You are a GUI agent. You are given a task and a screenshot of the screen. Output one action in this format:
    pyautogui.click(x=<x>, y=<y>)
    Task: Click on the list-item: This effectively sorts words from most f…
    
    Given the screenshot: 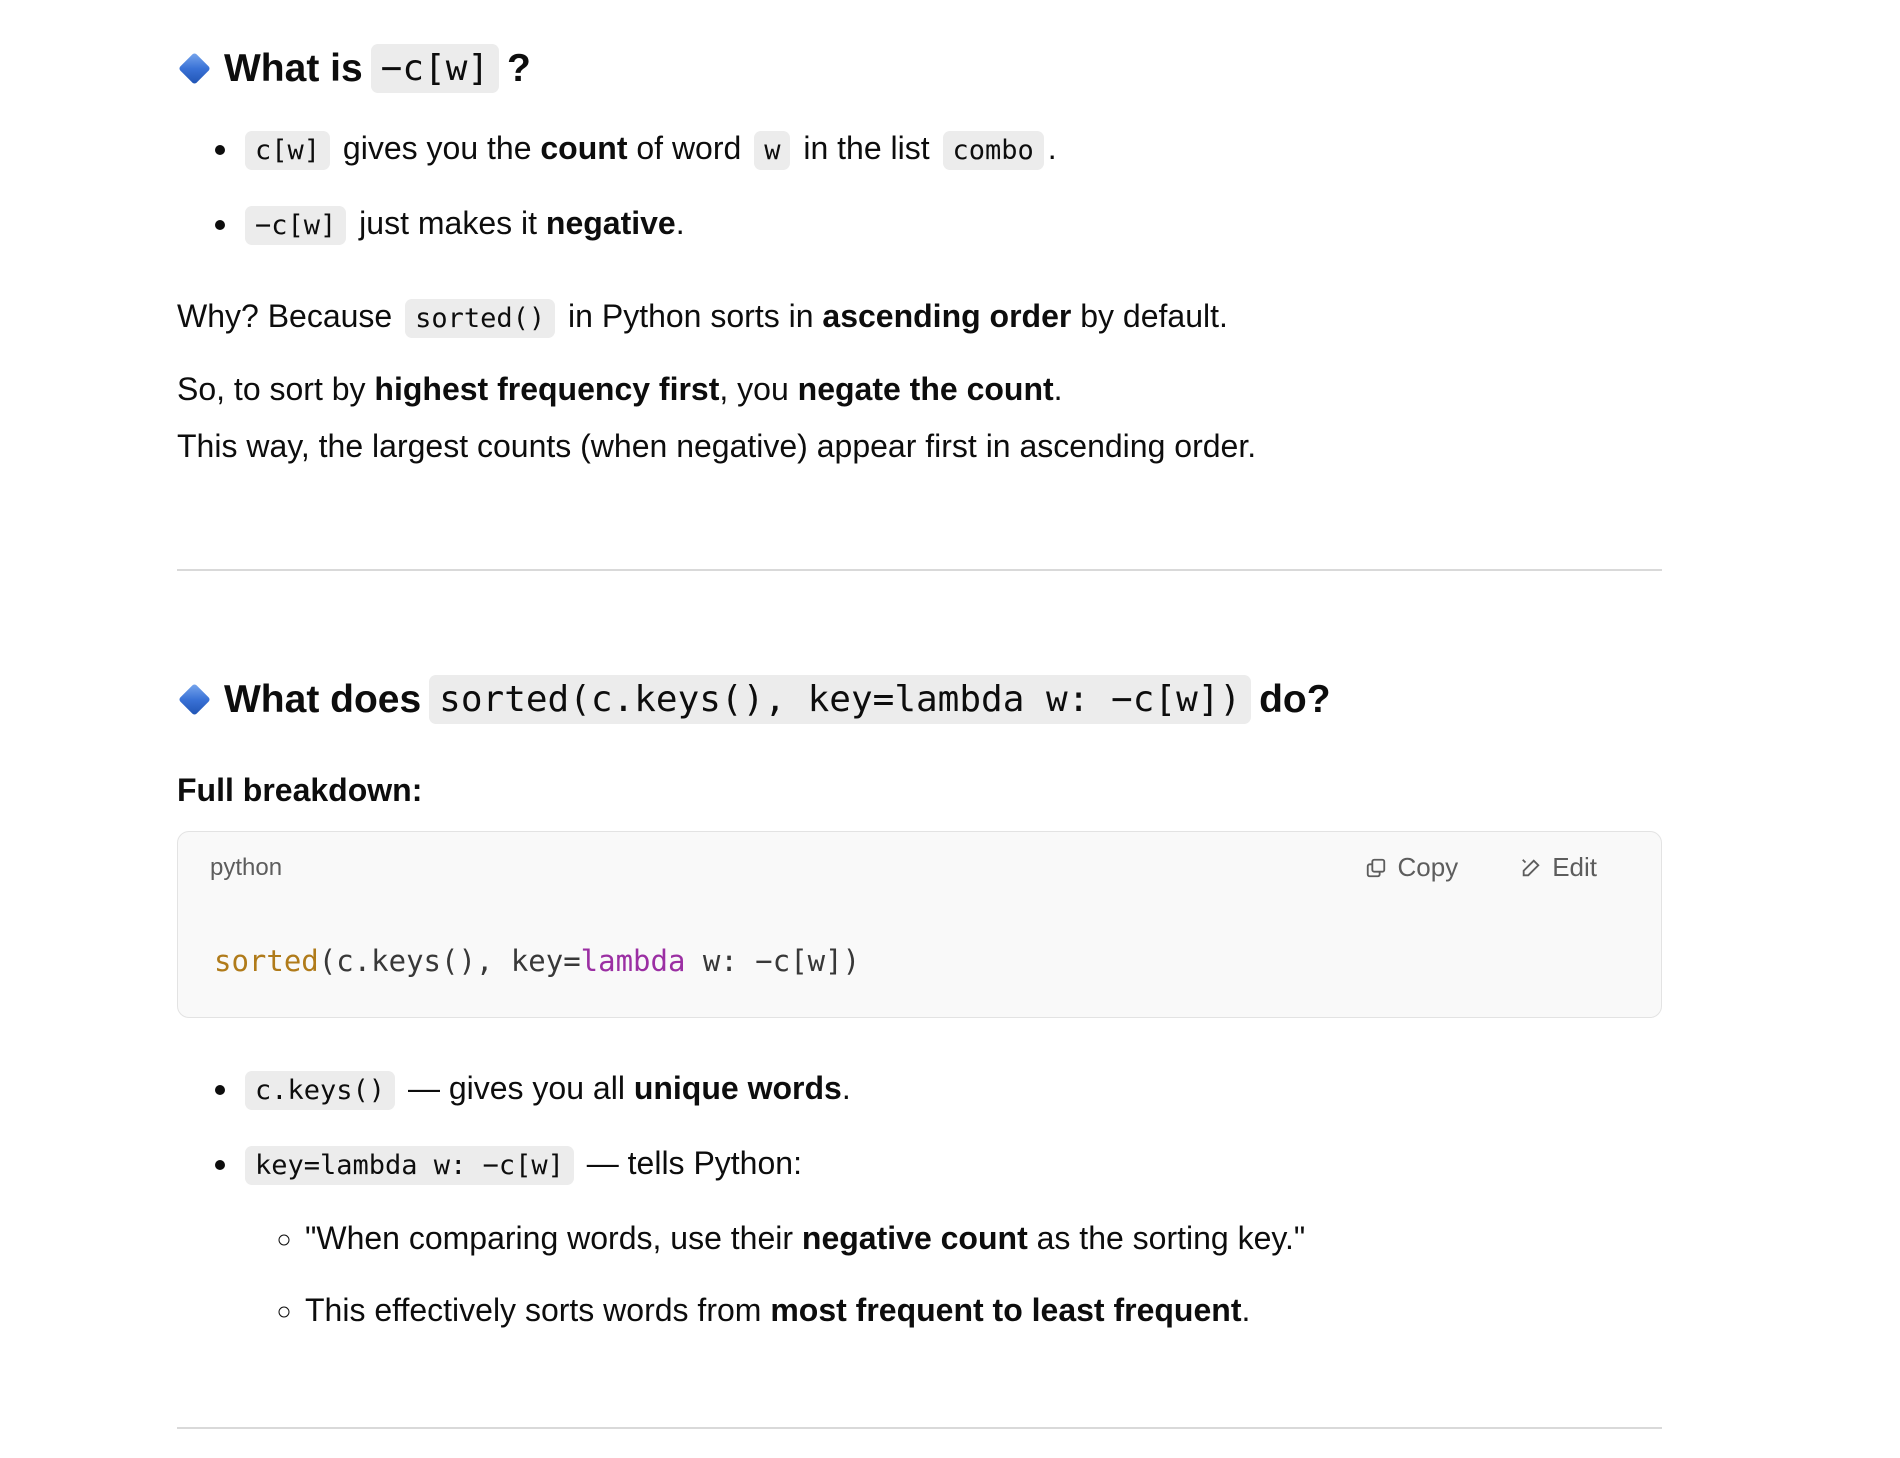 What is the action you would take?
    pyautogui.click(x=1015, y=1310)
    